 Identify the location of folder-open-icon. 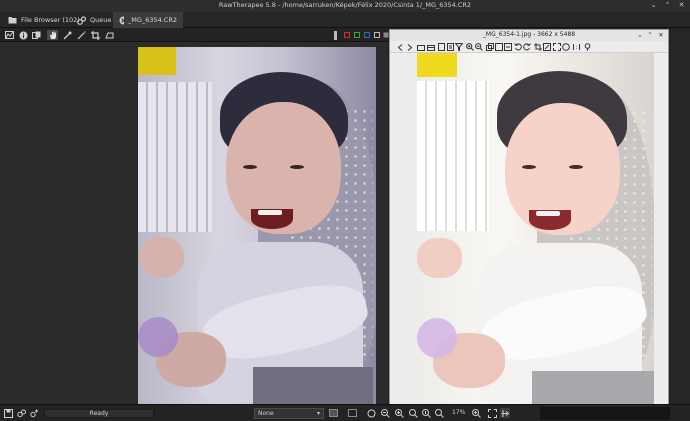
(431, 47).